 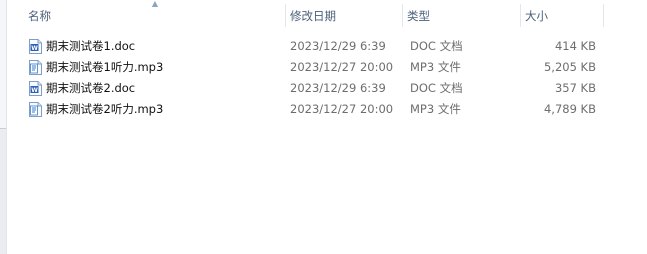 I want to click on file-name-cell: W 期末测试卷2.doc, so click(x=82, y=88).